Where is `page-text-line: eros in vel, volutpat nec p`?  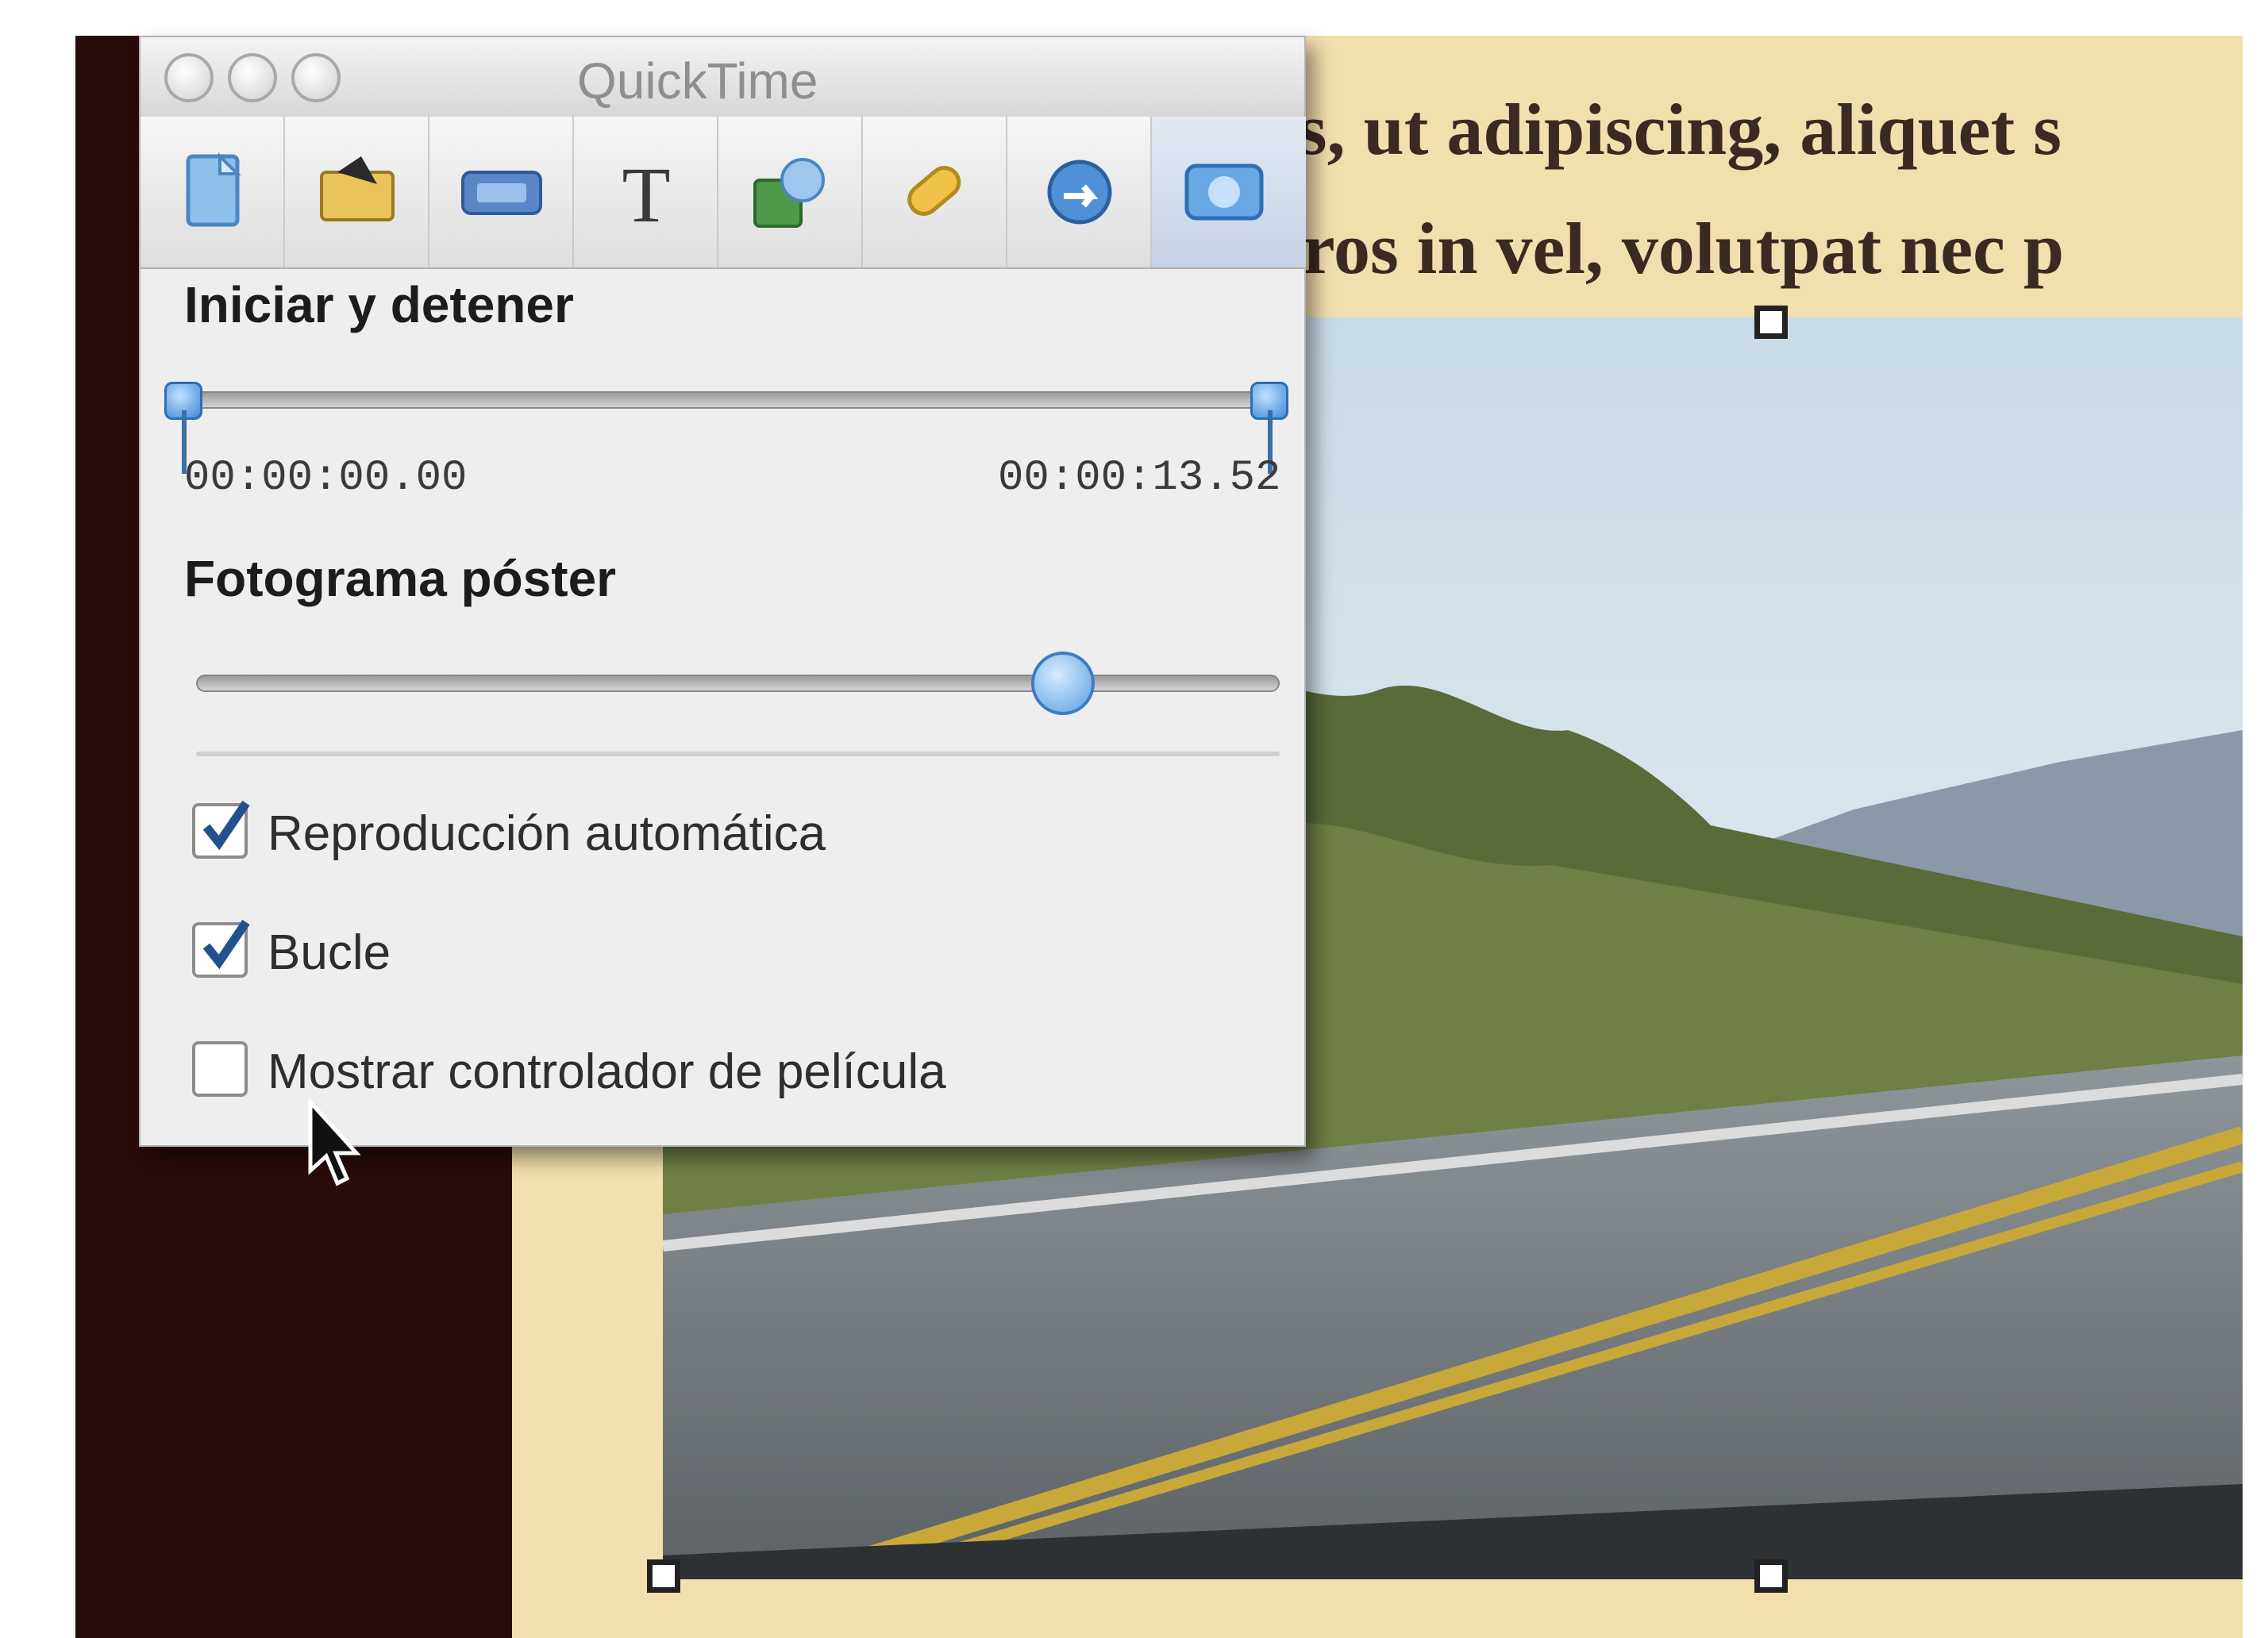
page-text-line: eros in vel, volutpat nec p is located at coordinates (1667, 248).